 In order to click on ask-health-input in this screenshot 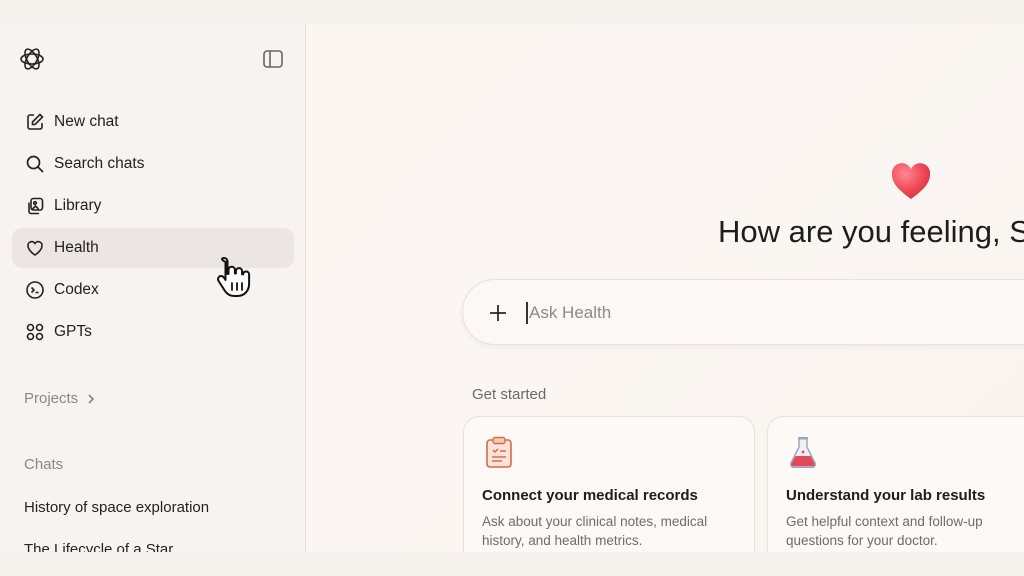, I will do `click(759, 313)`.